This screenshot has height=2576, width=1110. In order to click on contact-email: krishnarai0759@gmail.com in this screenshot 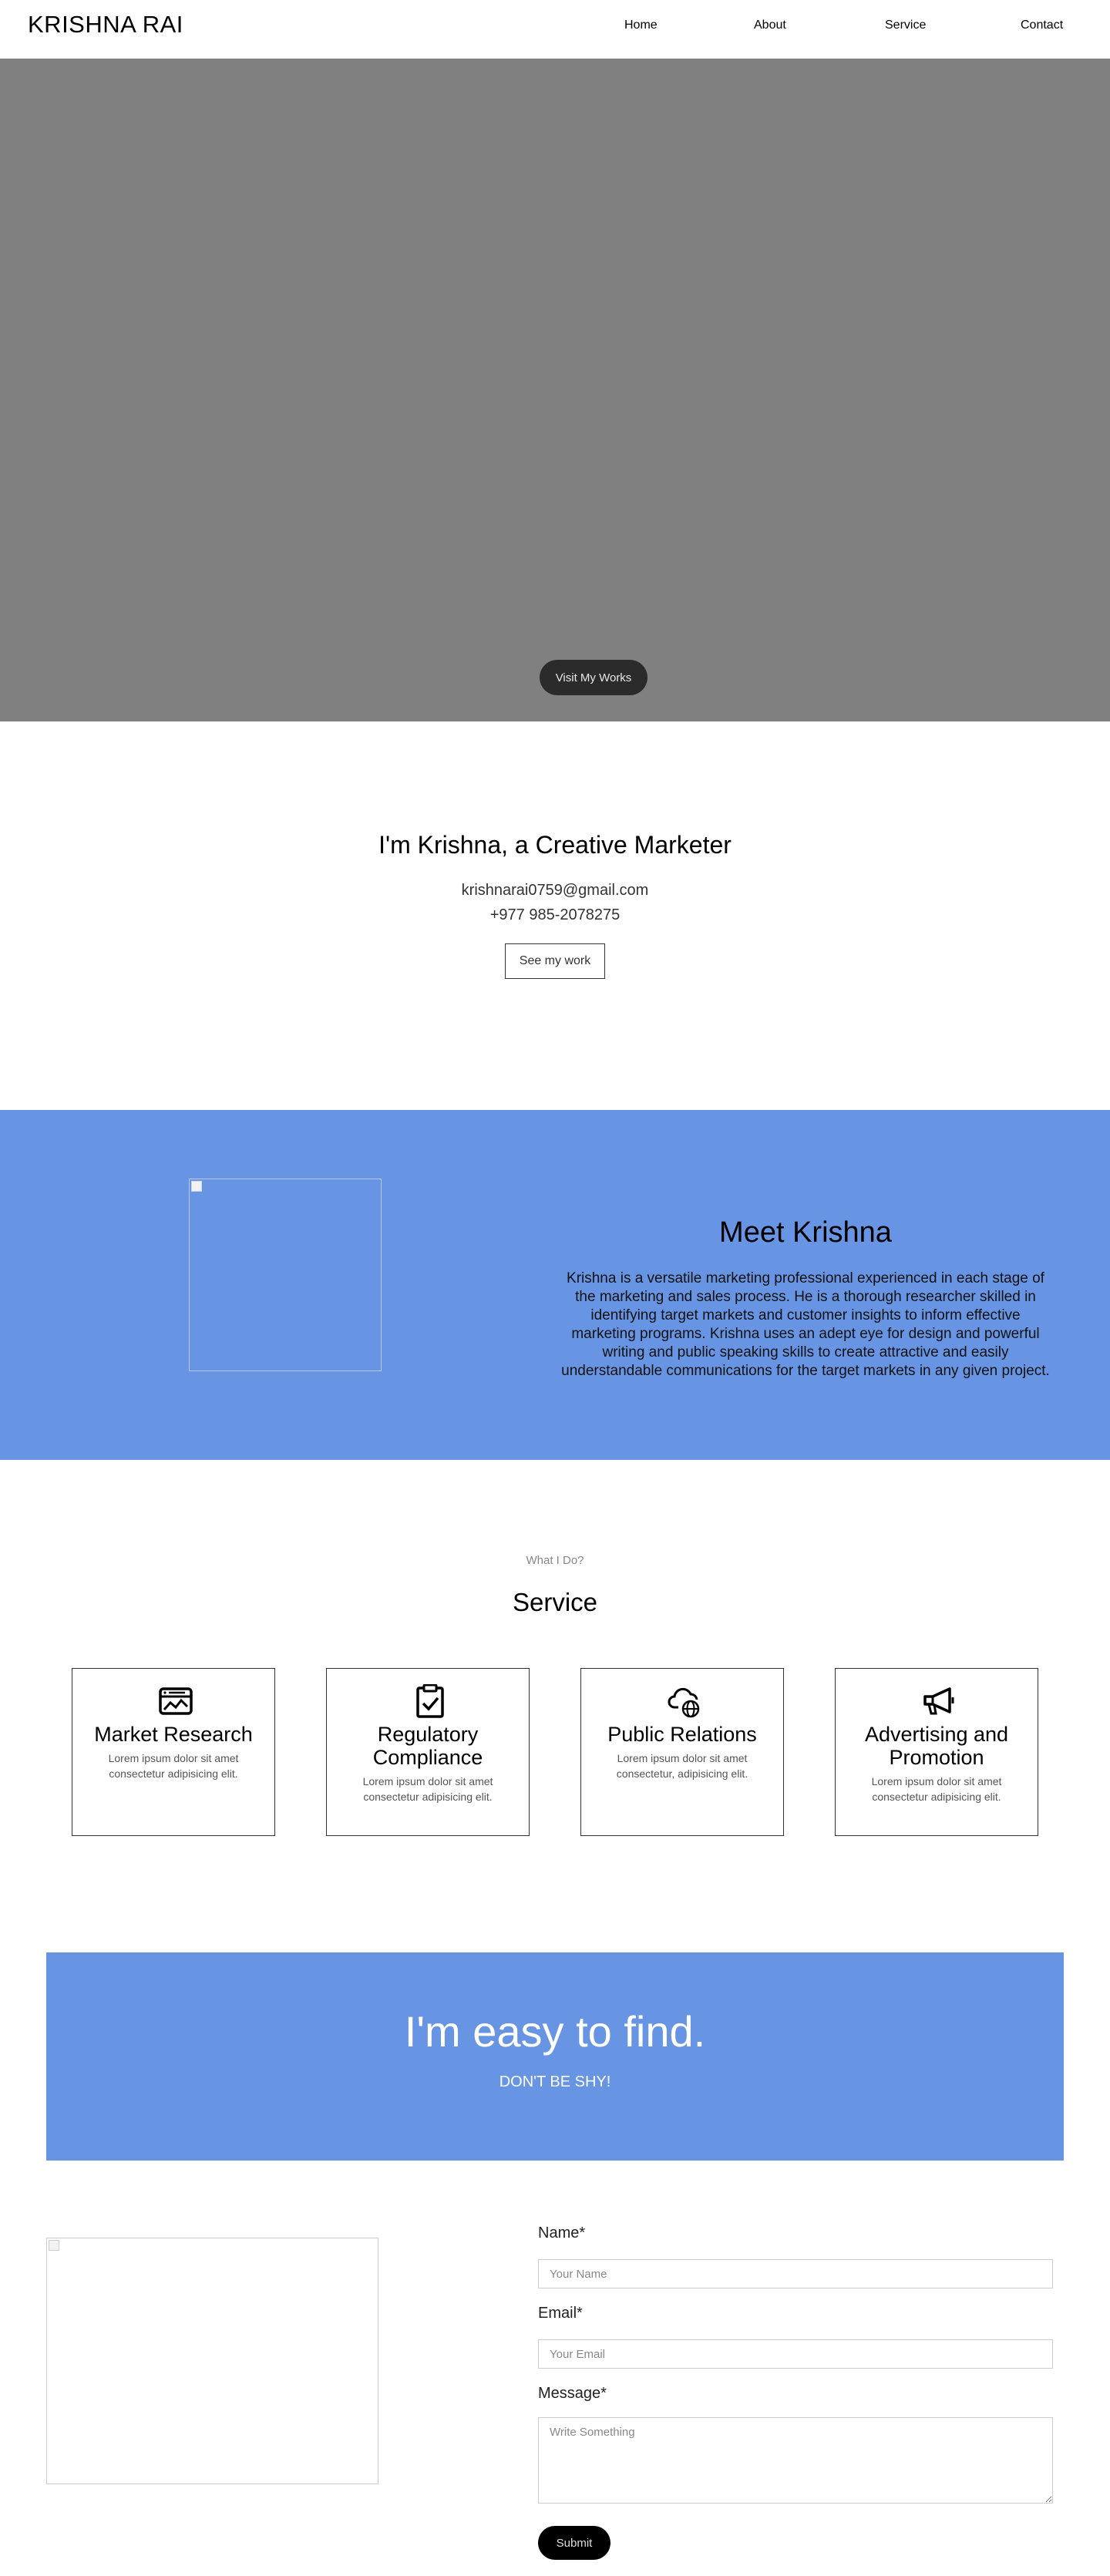, I will do `click(555, 890)`.